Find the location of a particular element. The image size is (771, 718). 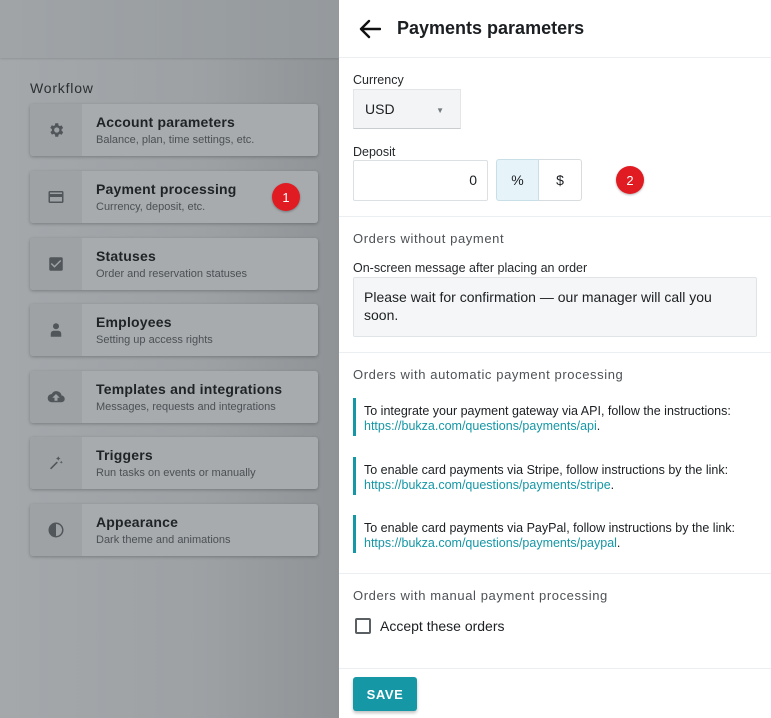

deposit-label: Deposit is located at coordinates (374, 152).